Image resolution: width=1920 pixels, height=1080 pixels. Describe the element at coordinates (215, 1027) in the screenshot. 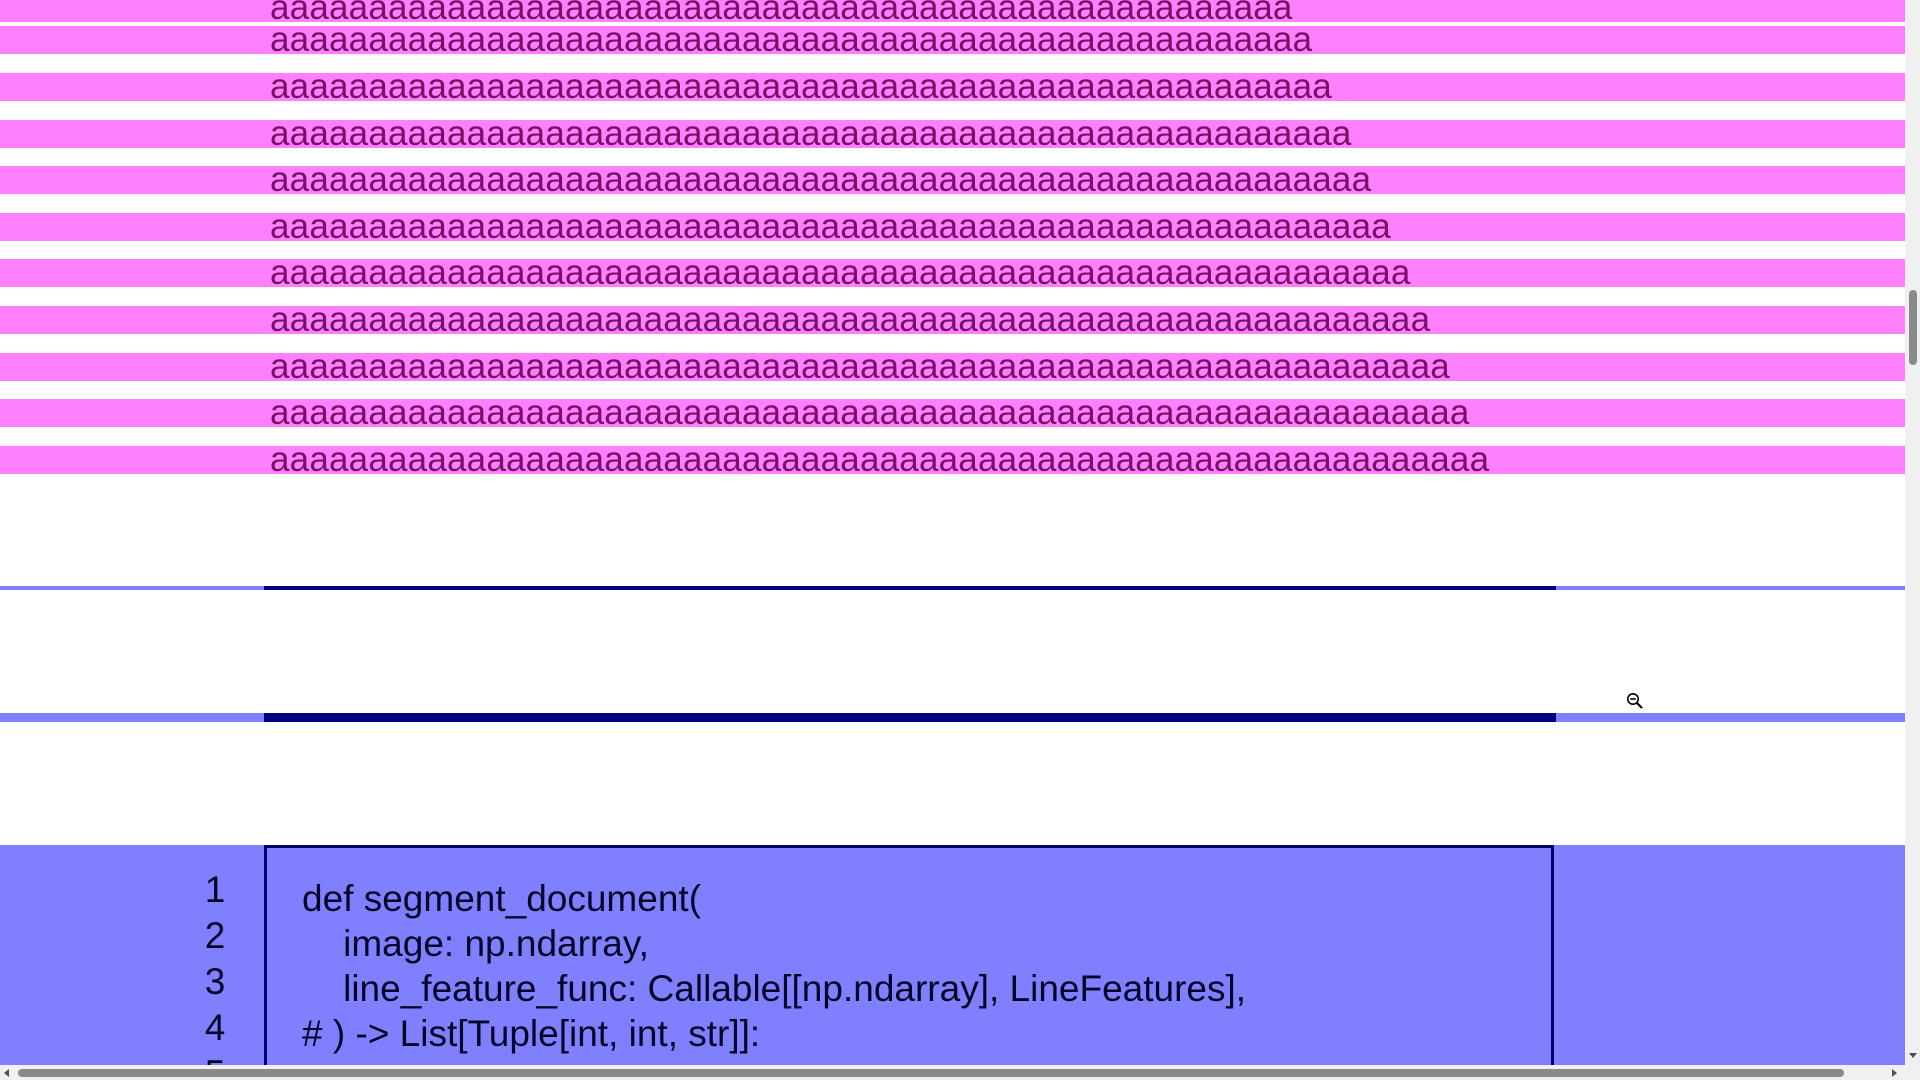

I see `line-number: 4` at that location.